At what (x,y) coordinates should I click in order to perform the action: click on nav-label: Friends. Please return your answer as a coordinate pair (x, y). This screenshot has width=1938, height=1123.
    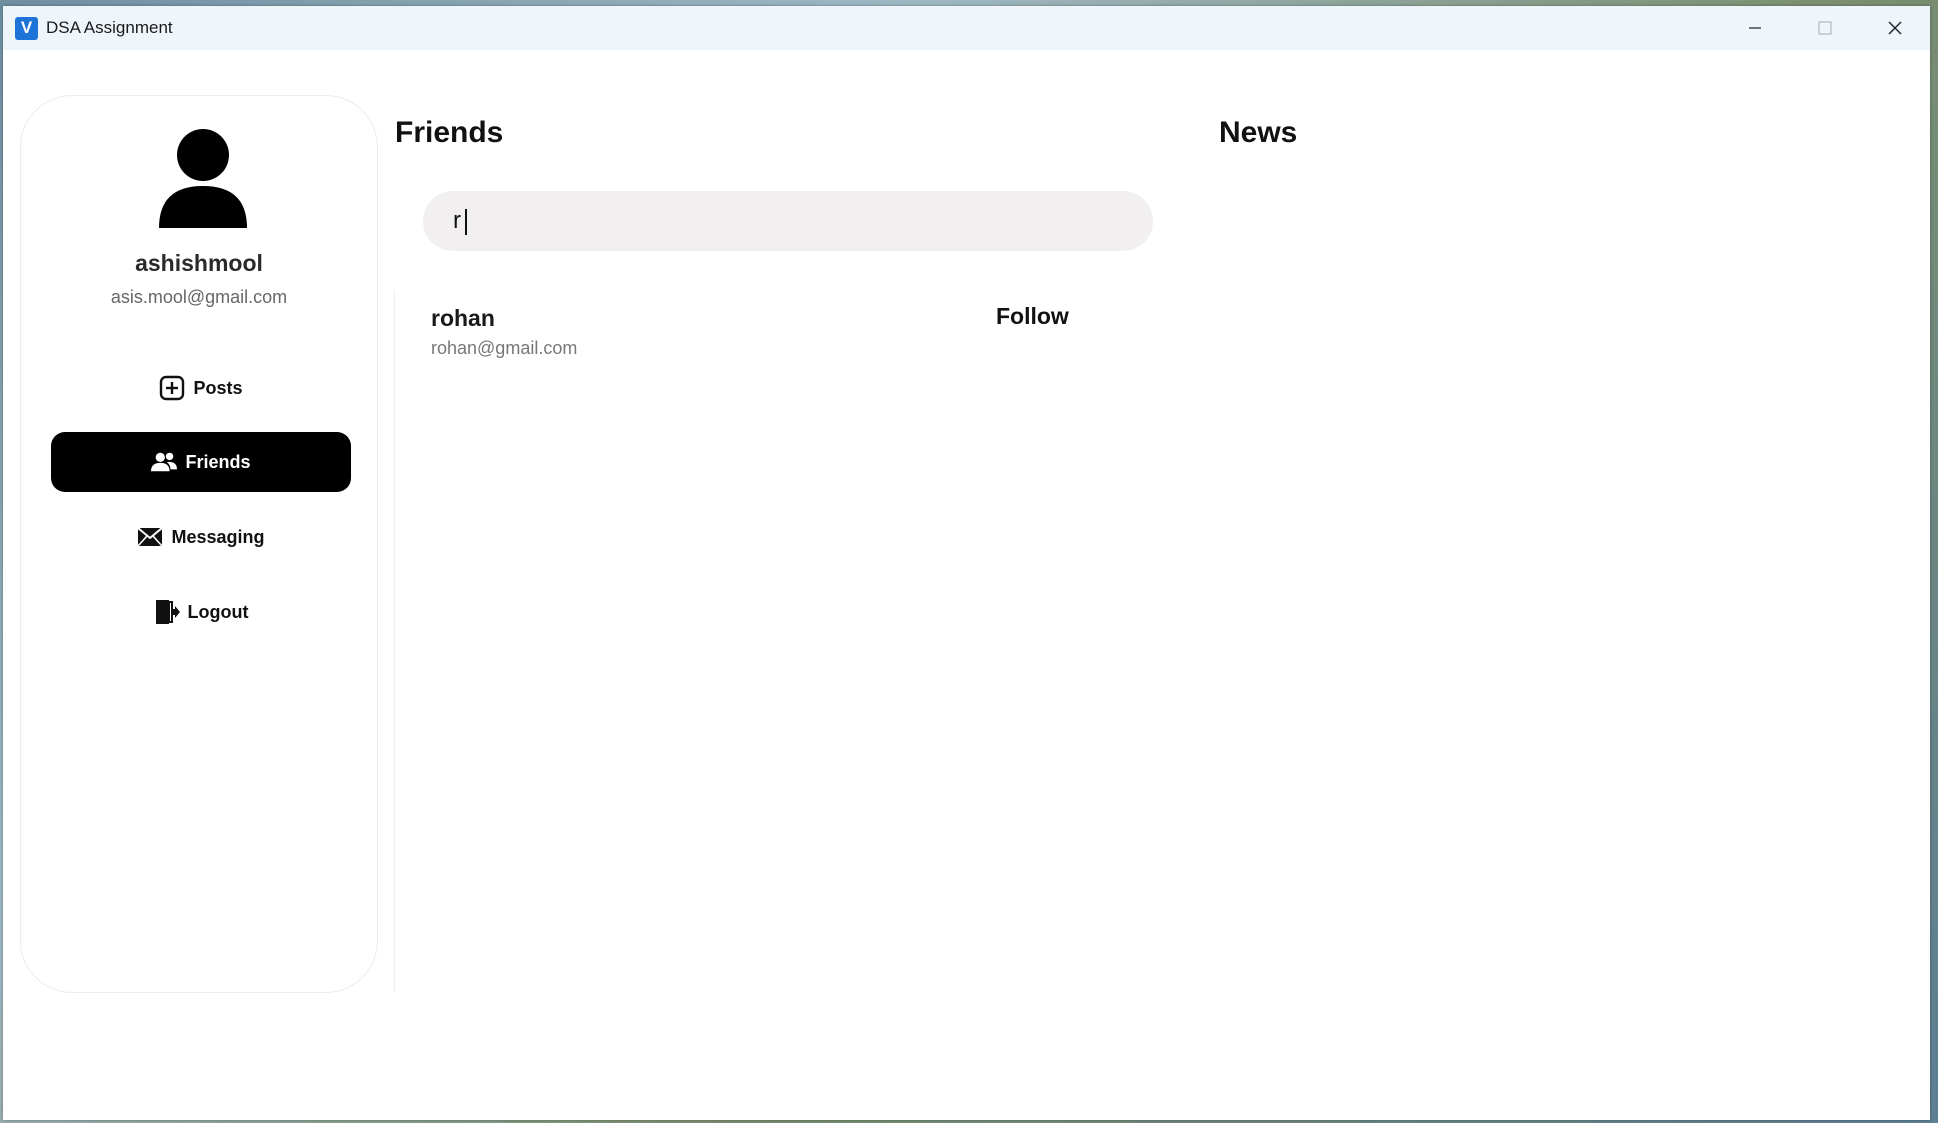
    Looking at the image, I should click on (218, 461).